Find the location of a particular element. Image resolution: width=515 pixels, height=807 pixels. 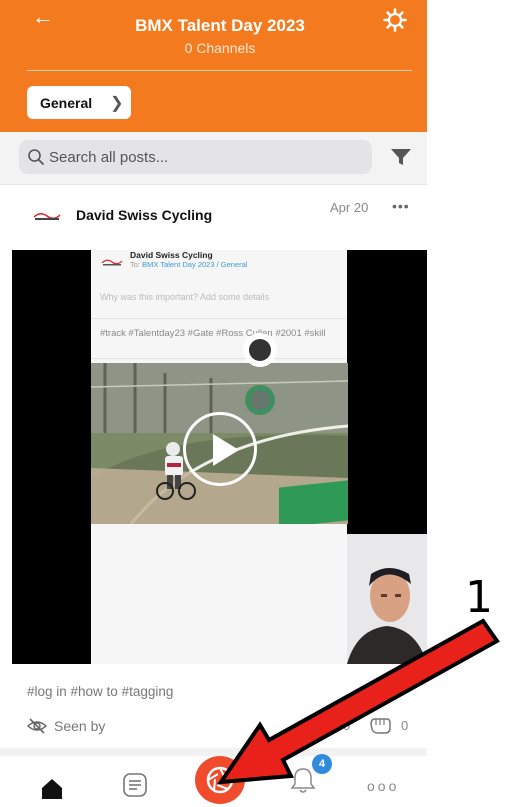

fist-icon is located at coordinates (380, 728).